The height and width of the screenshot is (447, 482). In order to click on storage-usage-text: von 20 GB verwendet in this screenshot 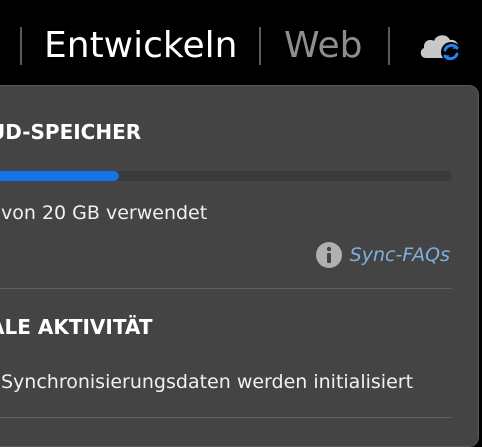, I will do `click(104, 213)`.